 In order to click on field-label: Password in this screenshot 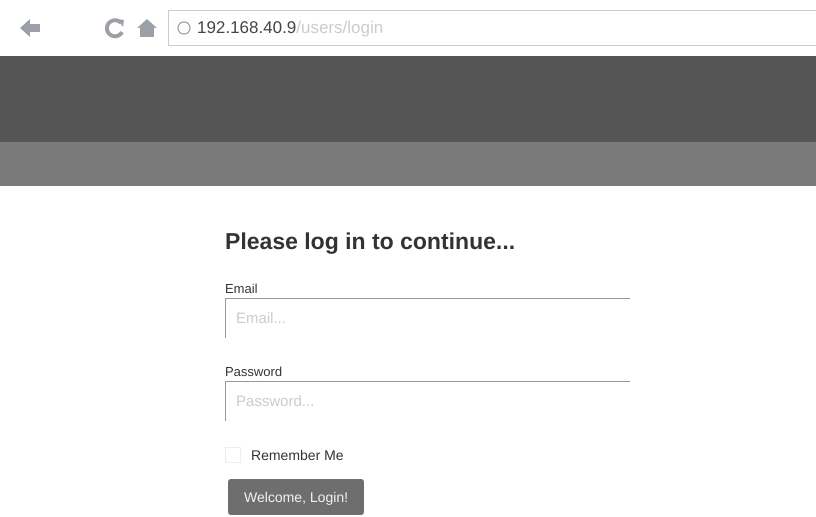, I will do `click(254, 371)`.